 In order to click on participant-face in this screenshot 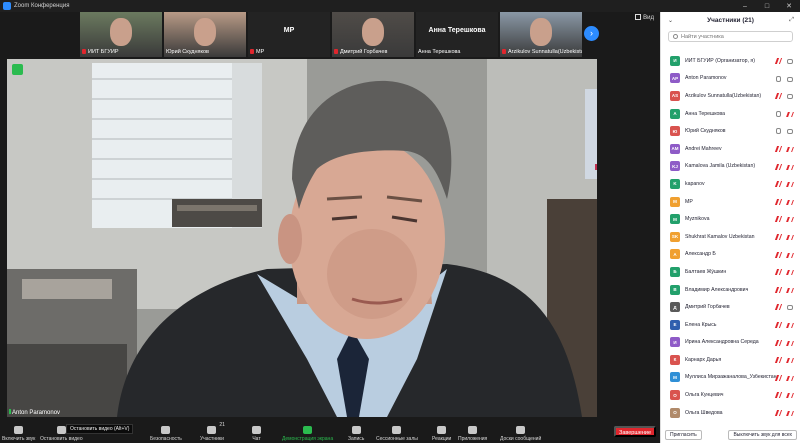, I will do `click(121, 32)`.